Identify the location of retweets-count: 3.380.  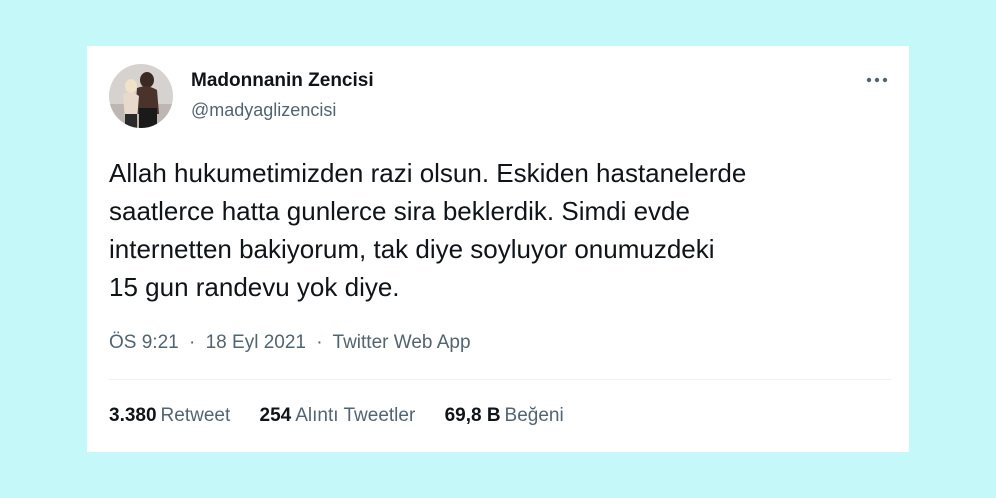
(133, 415).